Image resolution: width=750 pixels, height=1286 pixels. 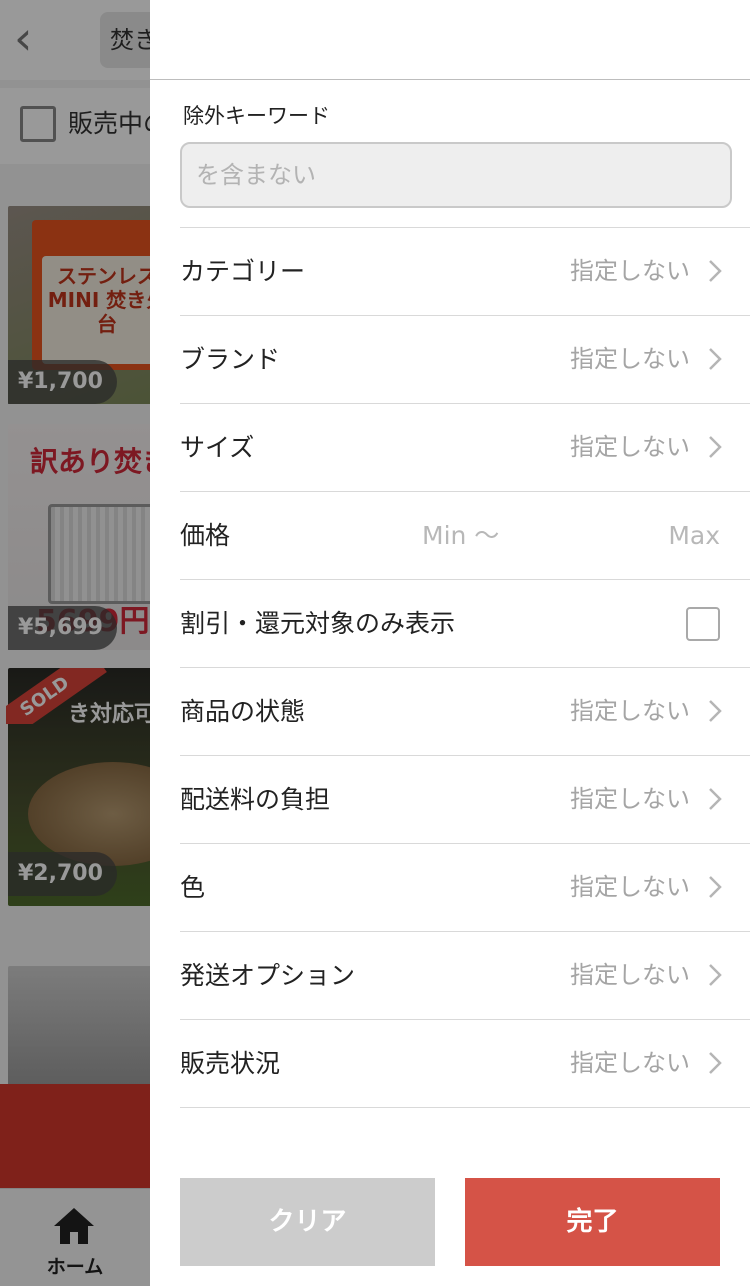 What do you see at coordinates (256, 116) in the screenshot?
I see `exclude-keyword-label: 除外キーワード` at bounding box center [256, 116].